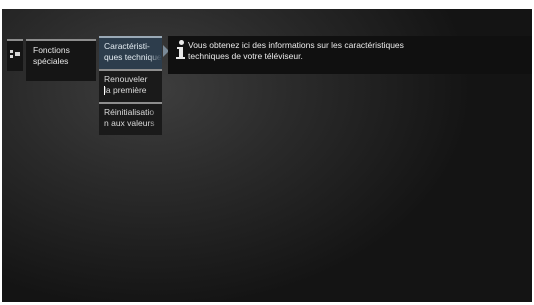  I want to click on info-icon, so click(181, 50).